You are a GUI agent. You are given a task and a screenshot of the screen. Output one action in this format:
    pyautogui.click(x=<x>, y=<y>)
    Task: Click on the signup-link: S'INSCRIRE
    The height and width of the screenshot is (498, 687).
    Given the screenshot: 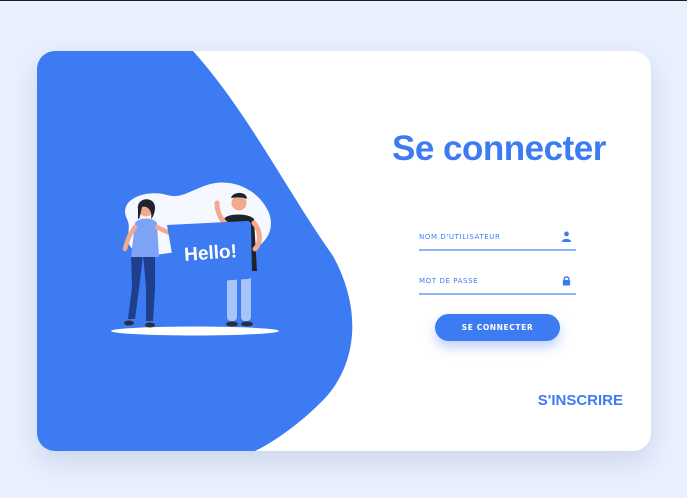 What is the action you would take?
    pyautogui.click(x=573, y=400)
    